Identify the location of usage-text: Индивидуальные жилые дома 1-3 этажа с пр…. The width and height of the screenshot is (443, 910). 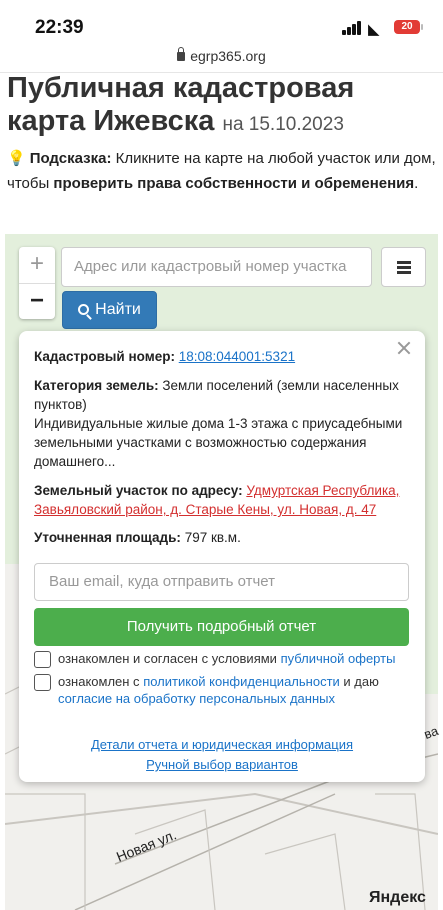
(218, 442).